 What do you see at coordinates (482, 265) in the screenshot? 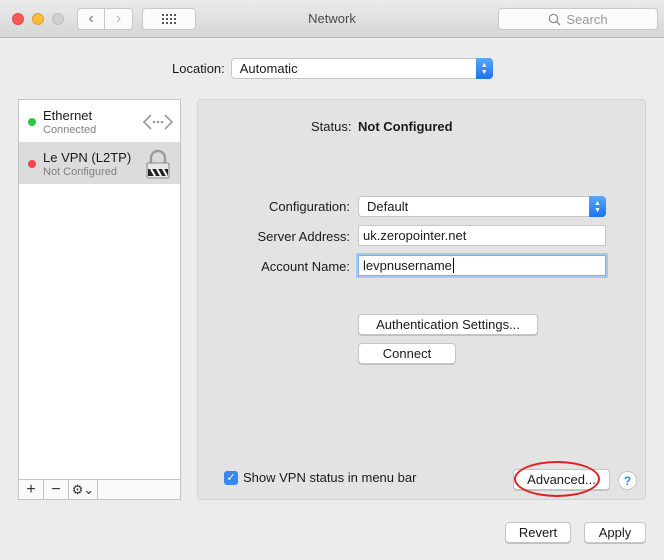
I see `account-name-field: levpnusername` at bounding box center [482, 265].